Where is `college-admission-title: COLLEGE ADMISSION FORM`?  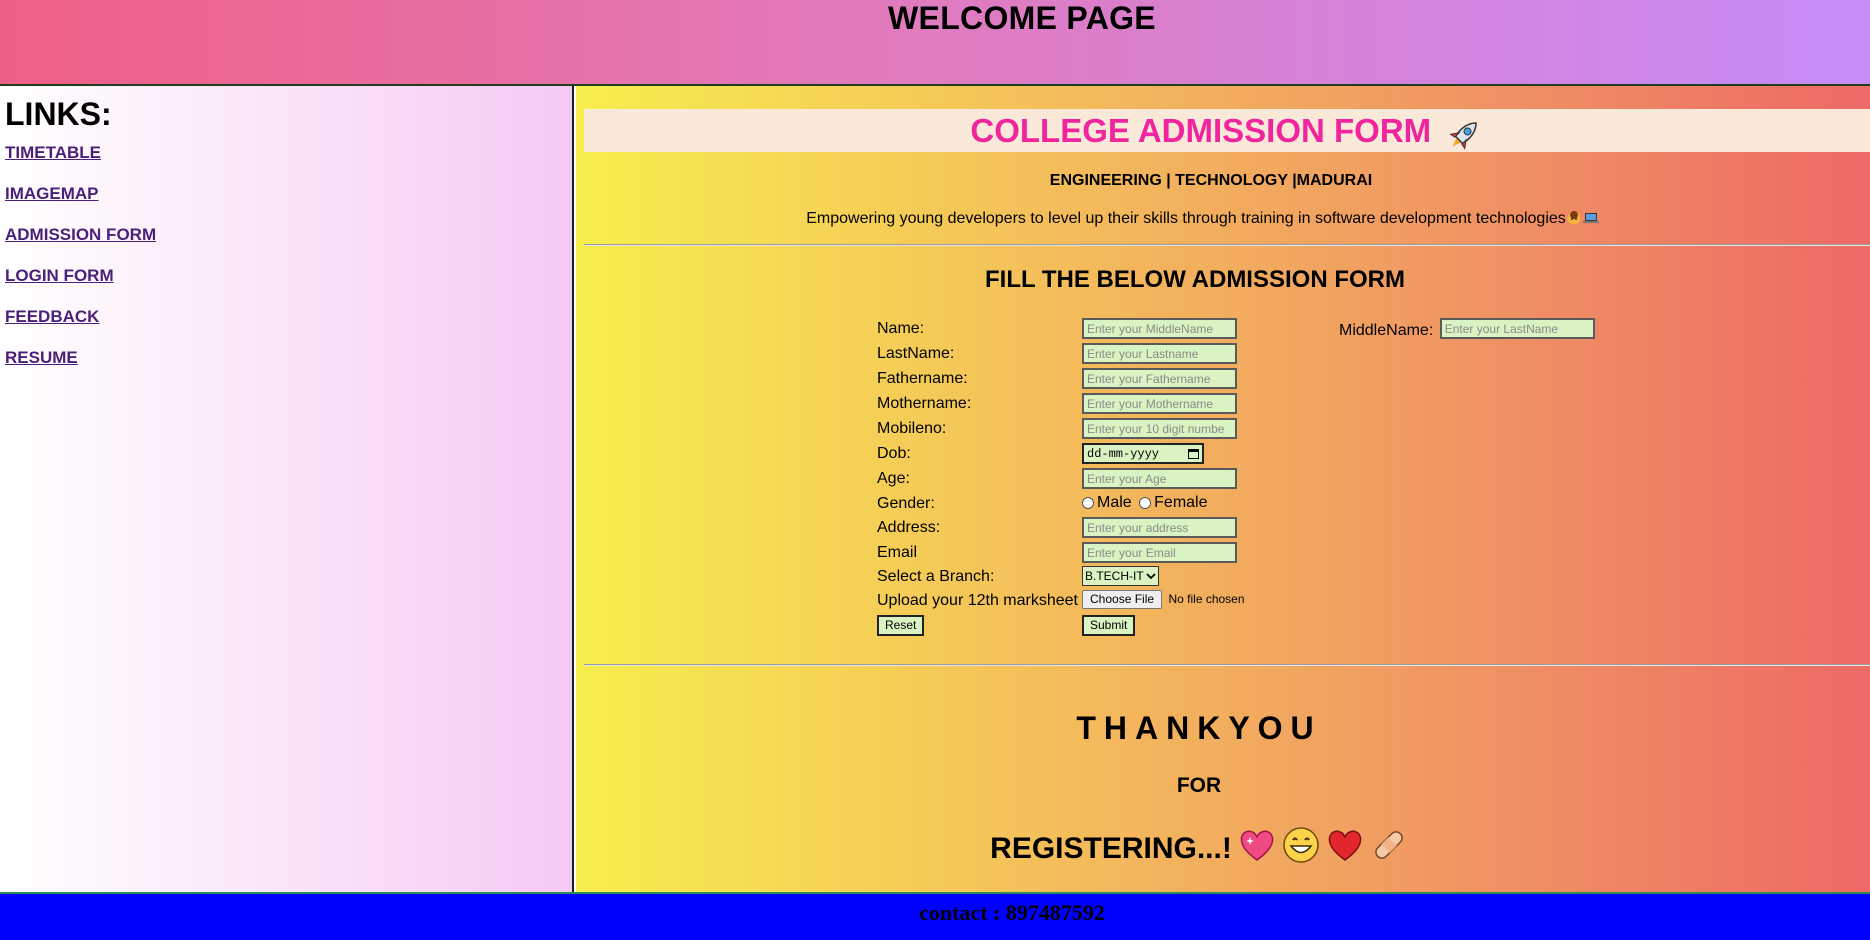 college-admission-title: COLLEGE ADMISSION FORM is located at coordinates (1201, 130).